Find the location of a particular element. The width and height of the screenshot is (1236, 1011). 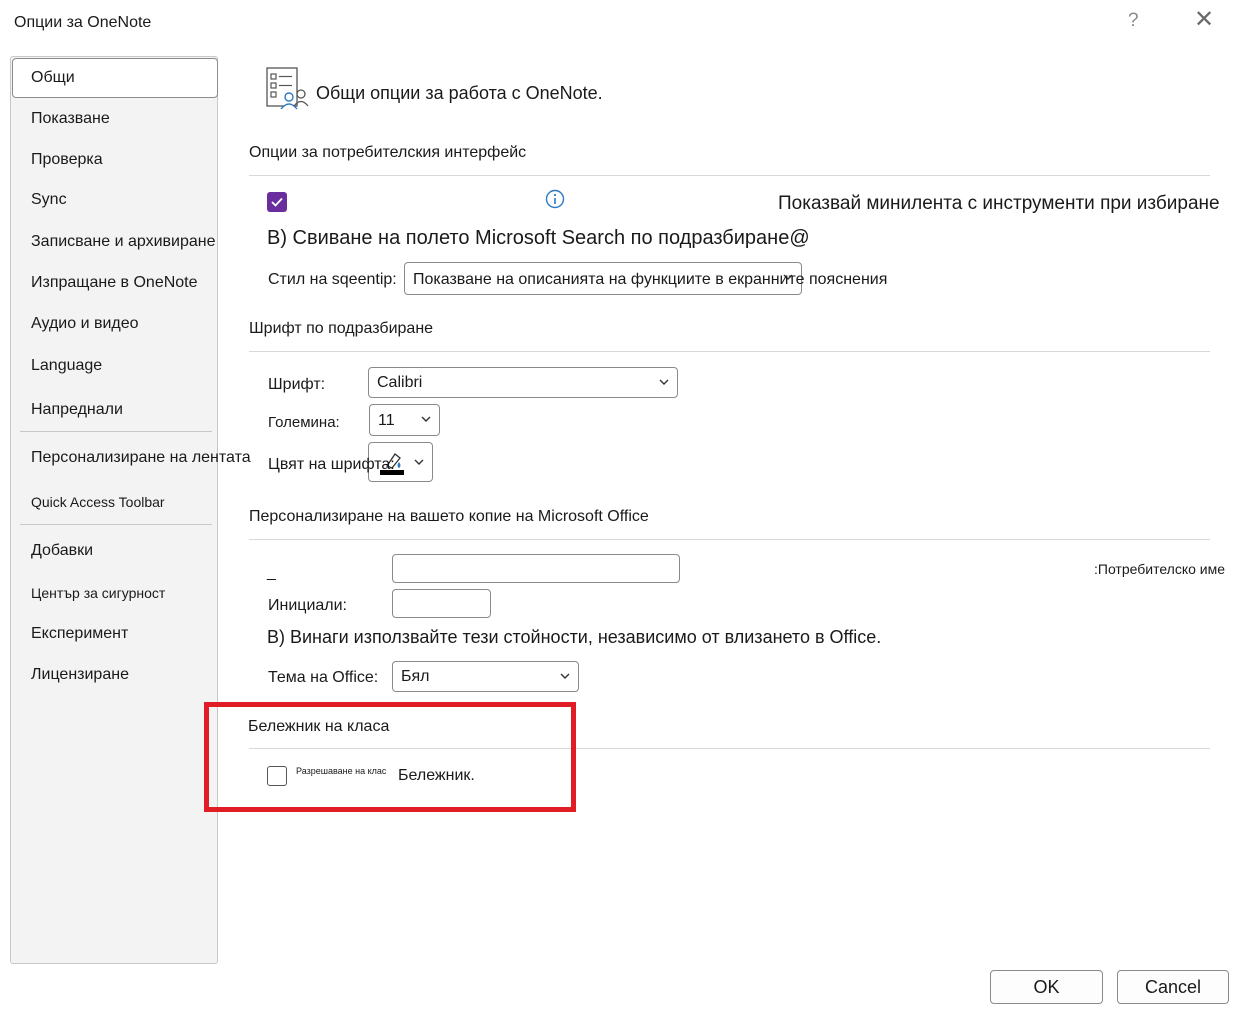

checkmark-icon is located at coordinates (277, 202).